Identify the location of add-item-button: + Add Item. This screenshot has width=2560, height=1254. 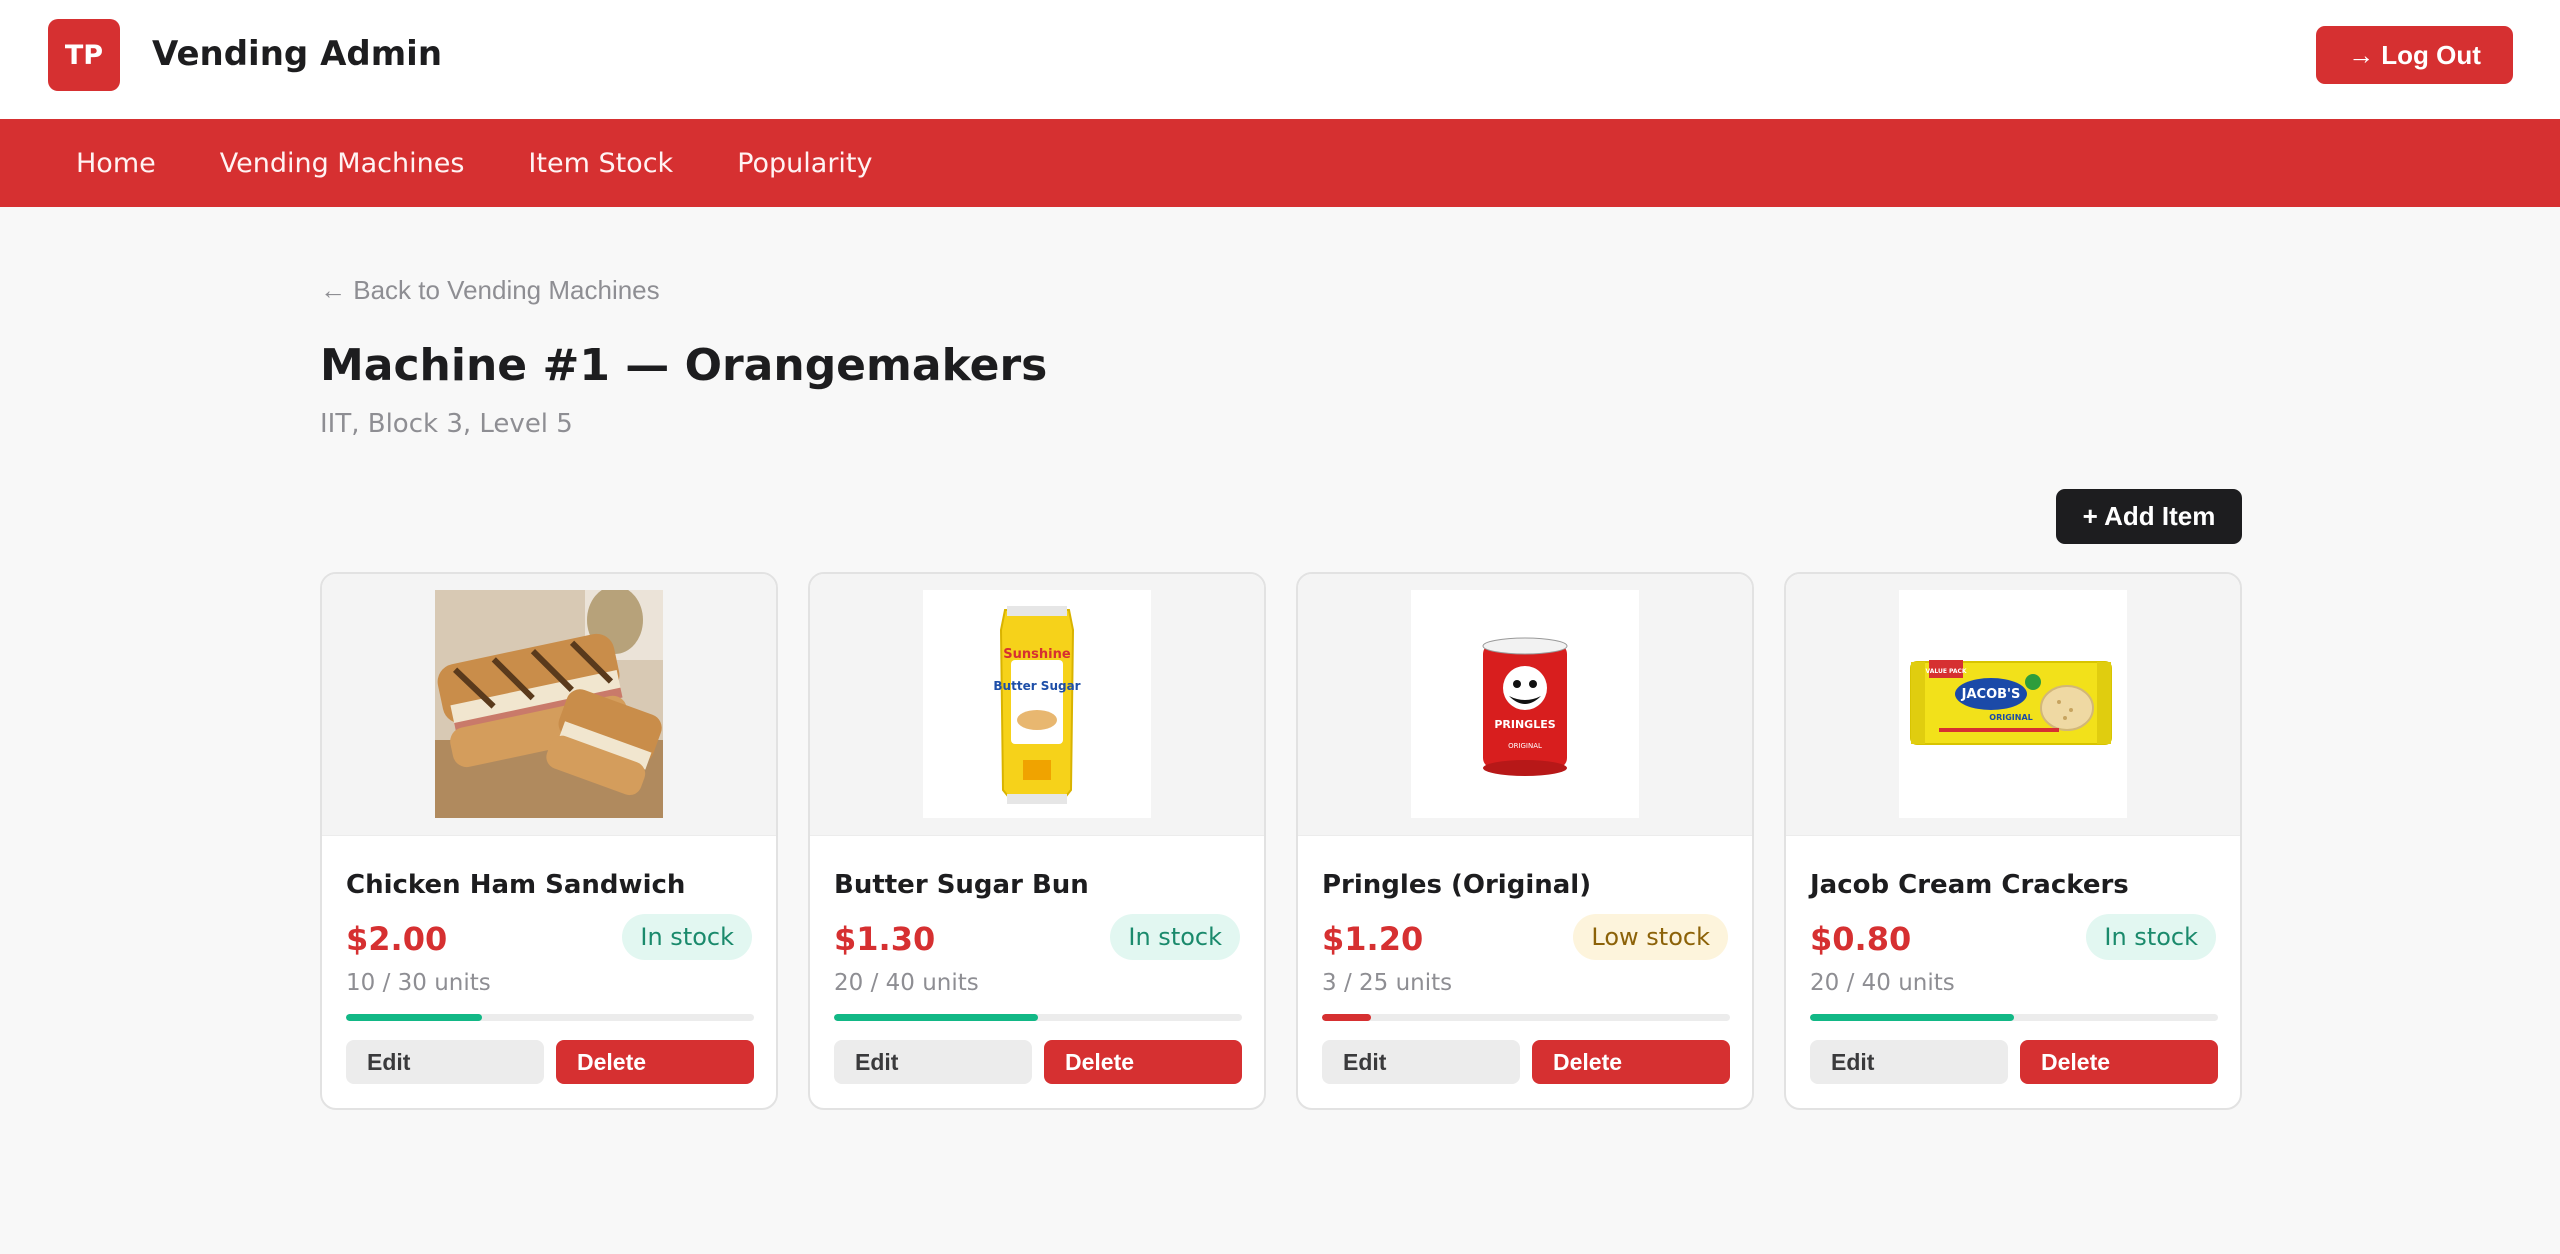
(2149, 516).